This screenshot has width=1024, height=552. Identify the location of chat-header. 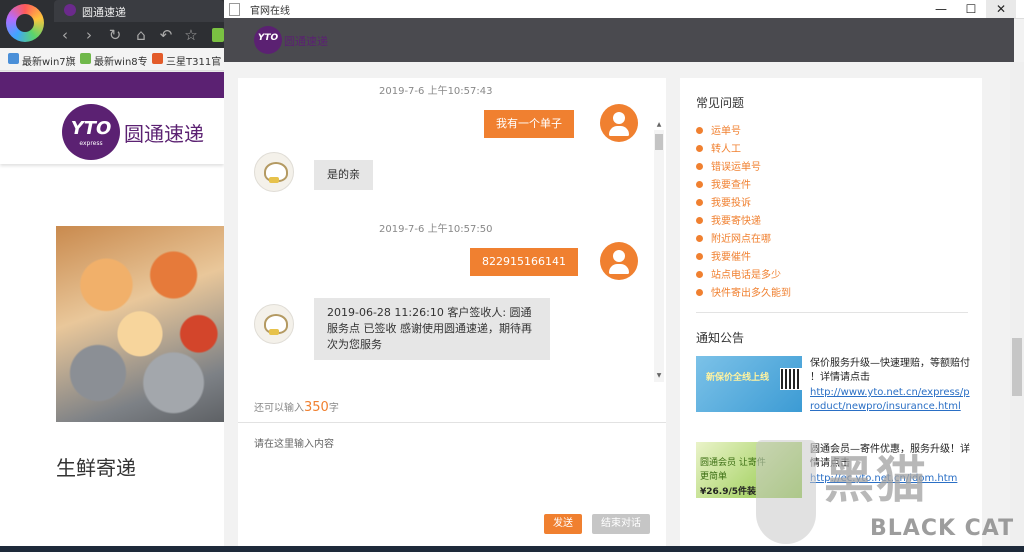
(619, 40).